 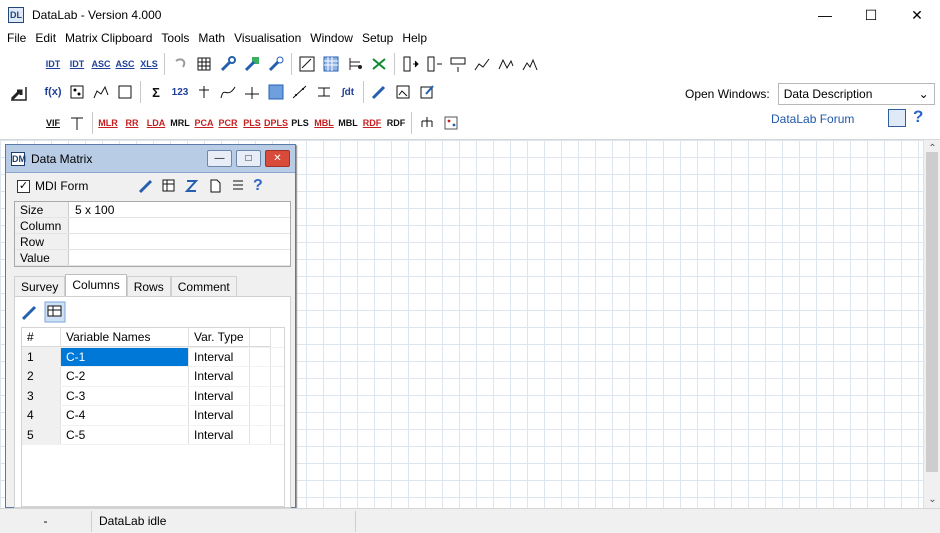 What do you see at coordinates (506, 64) in the screenshot?
I see `line-plot-icon` at bounding box center [506, 64].